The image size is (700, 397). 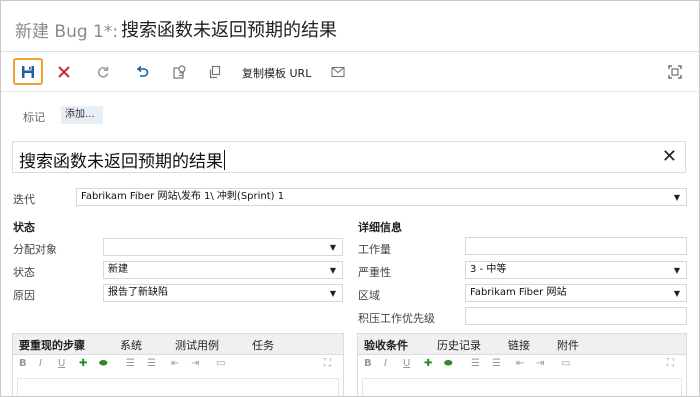 What do you see at coordinates (568, 345) in the screenshot?
I see `tab-attachments: 附件` at bounding box center [568, 345].